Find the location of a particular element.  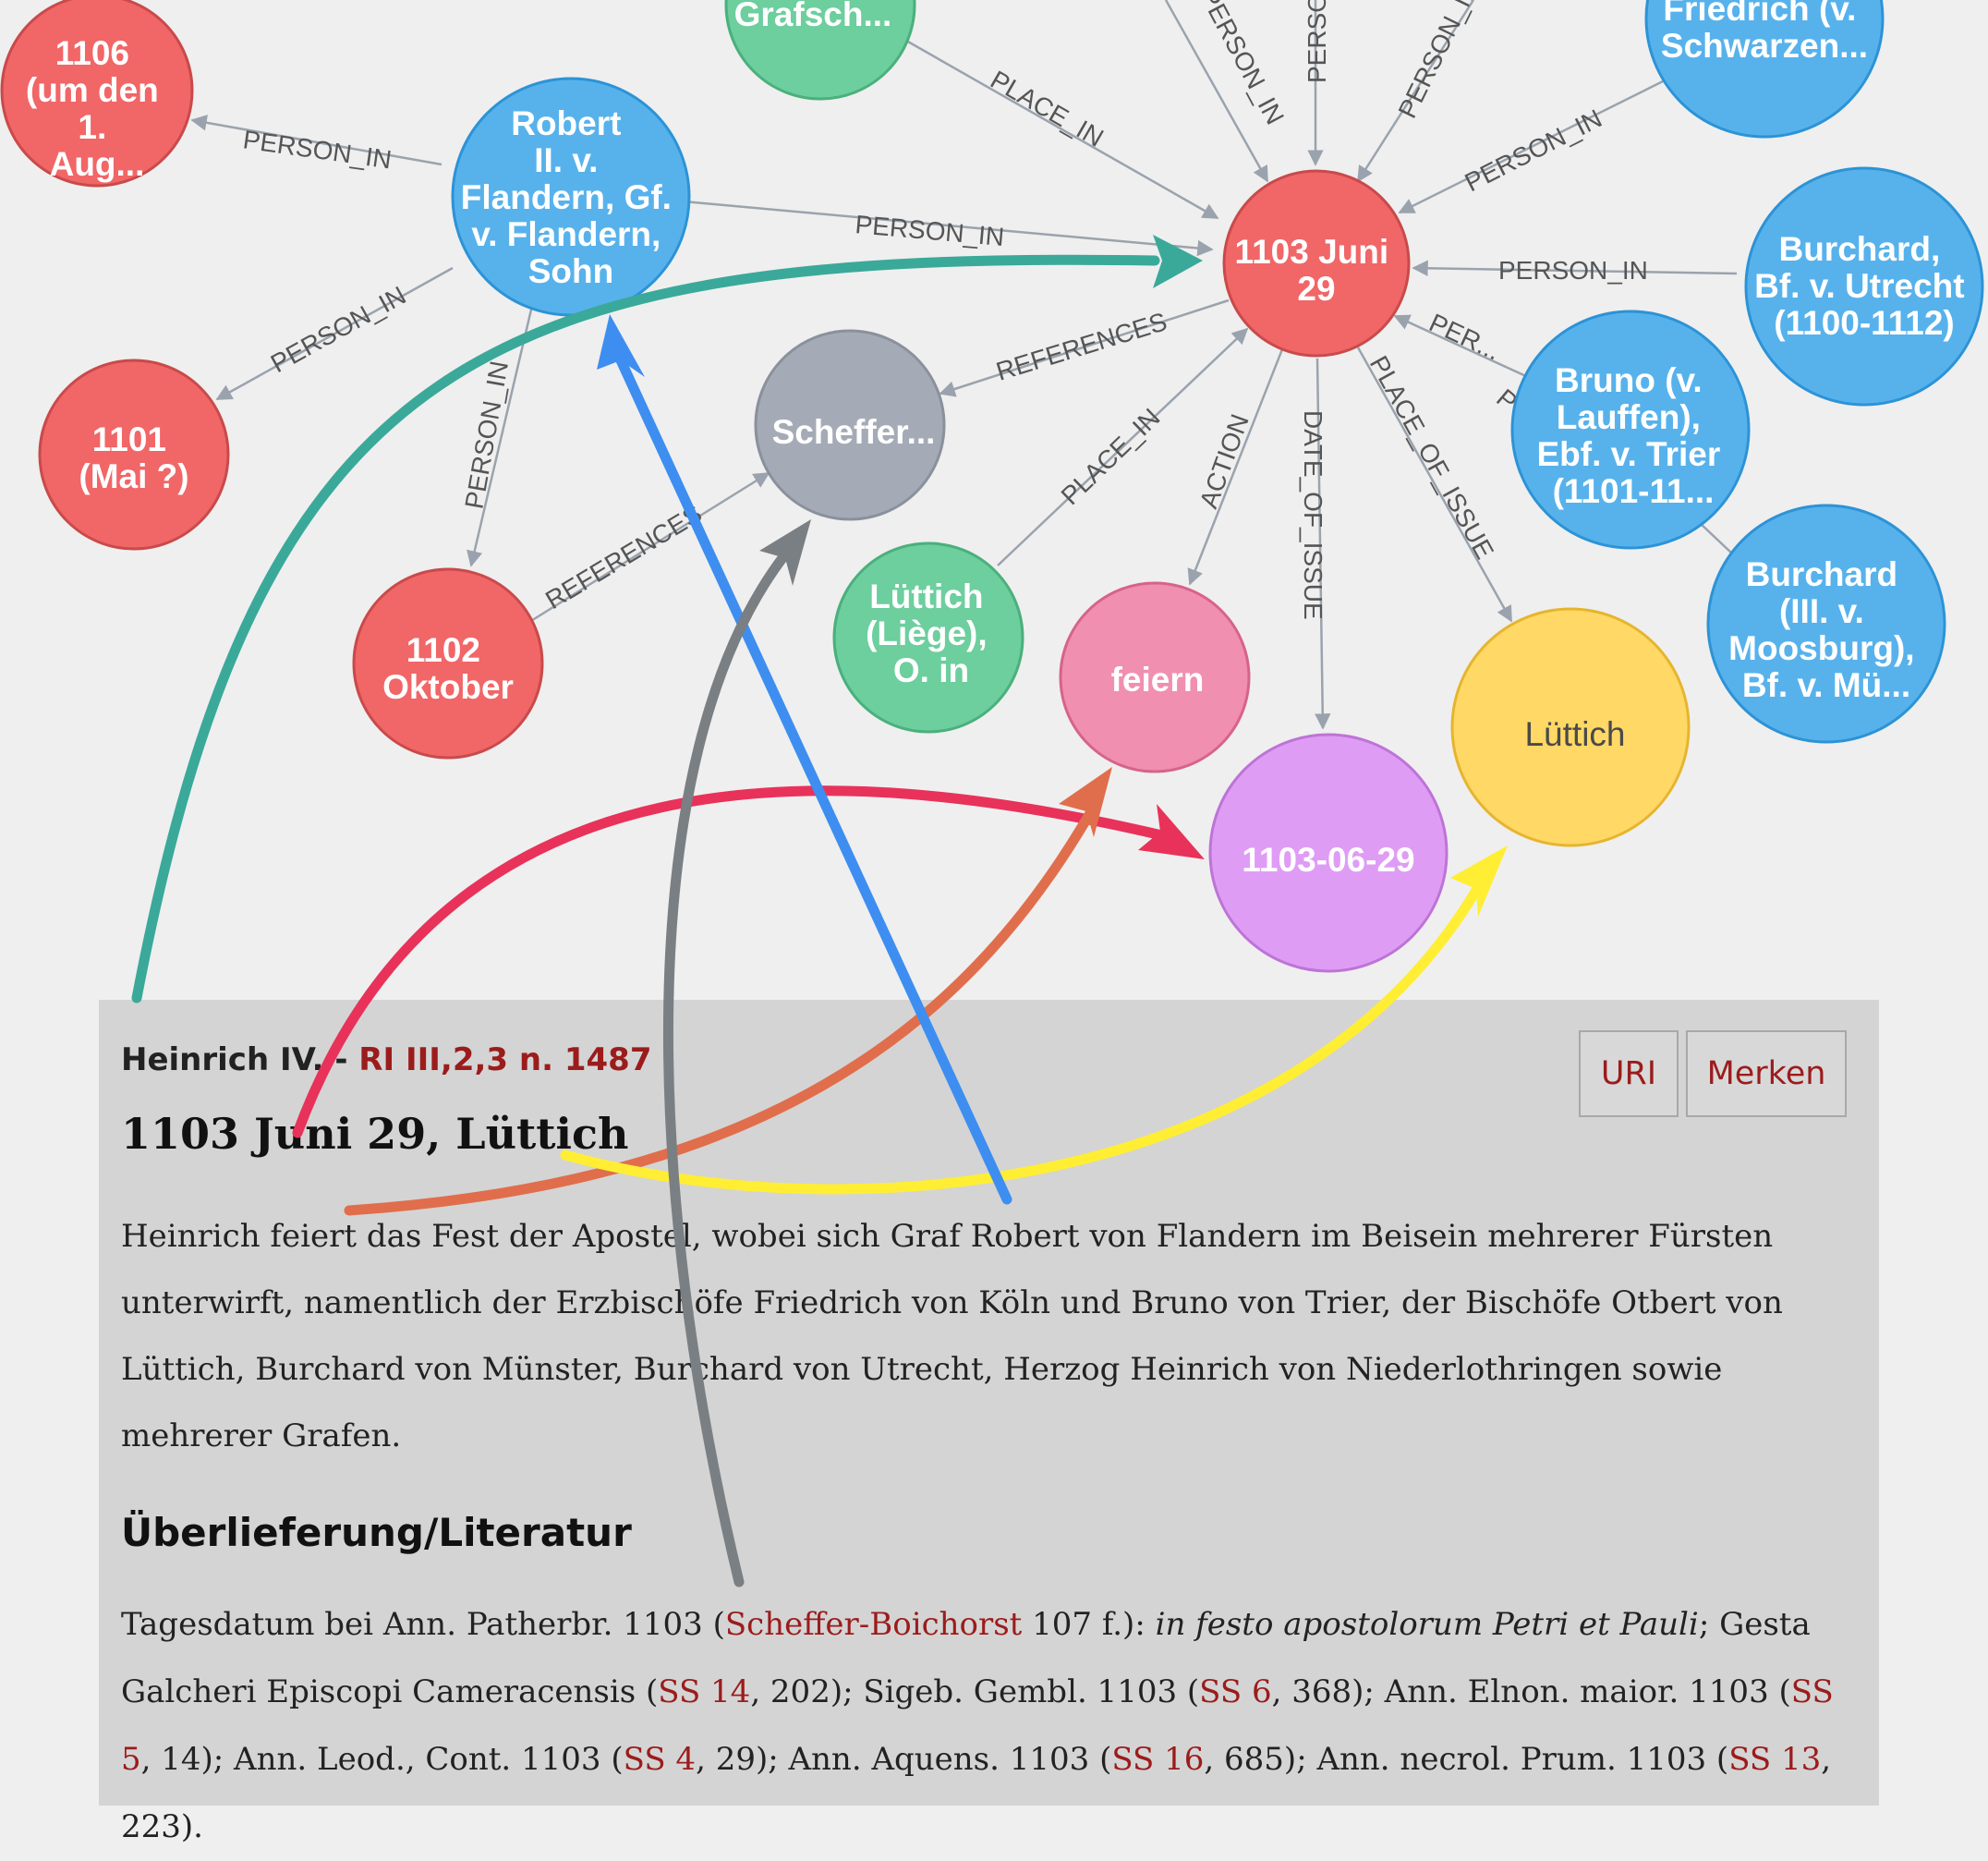

source-text: , 14); Ann. Leod., Cont. 1103 ( is located at coordinates (382, 1760).